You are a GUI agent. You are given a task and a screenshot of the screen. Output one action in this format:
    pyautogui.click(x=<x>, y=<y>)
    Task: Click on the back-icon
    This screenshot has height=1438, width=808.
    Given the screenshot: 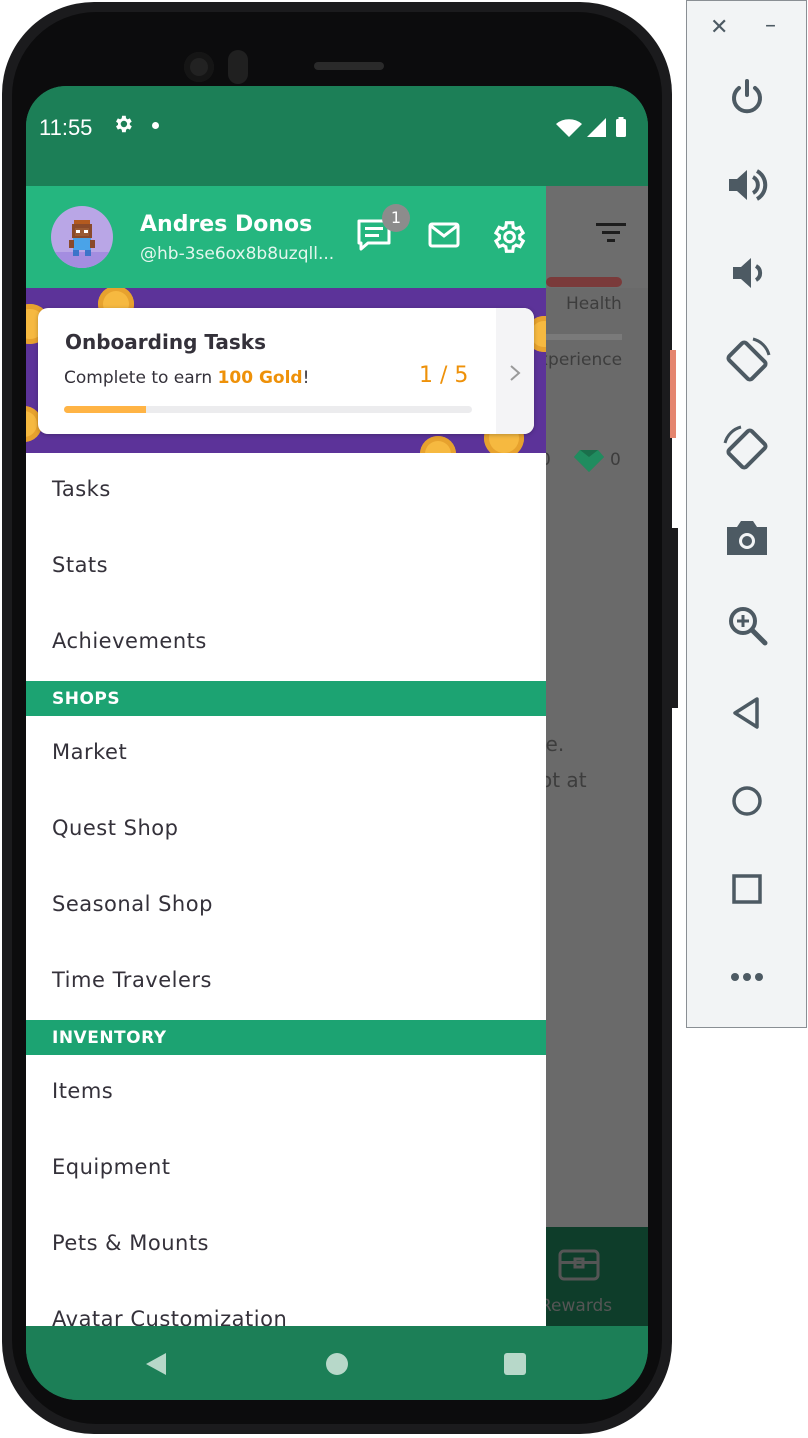 What is the action you would take?
    pyautogui.click(x=747, y=713)
    